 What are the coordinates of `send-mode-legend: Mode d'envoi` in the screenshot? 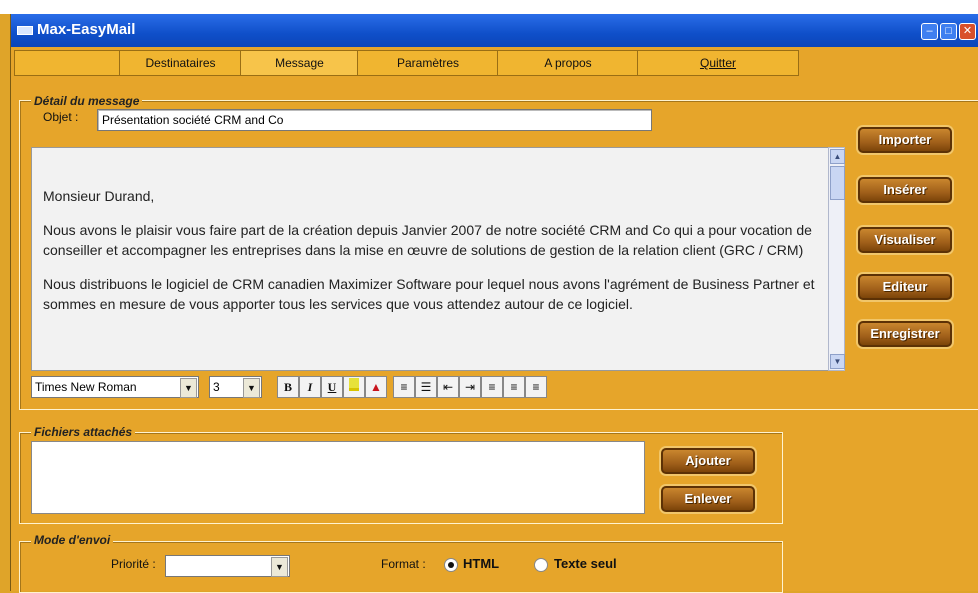 It's located at (72, 540).